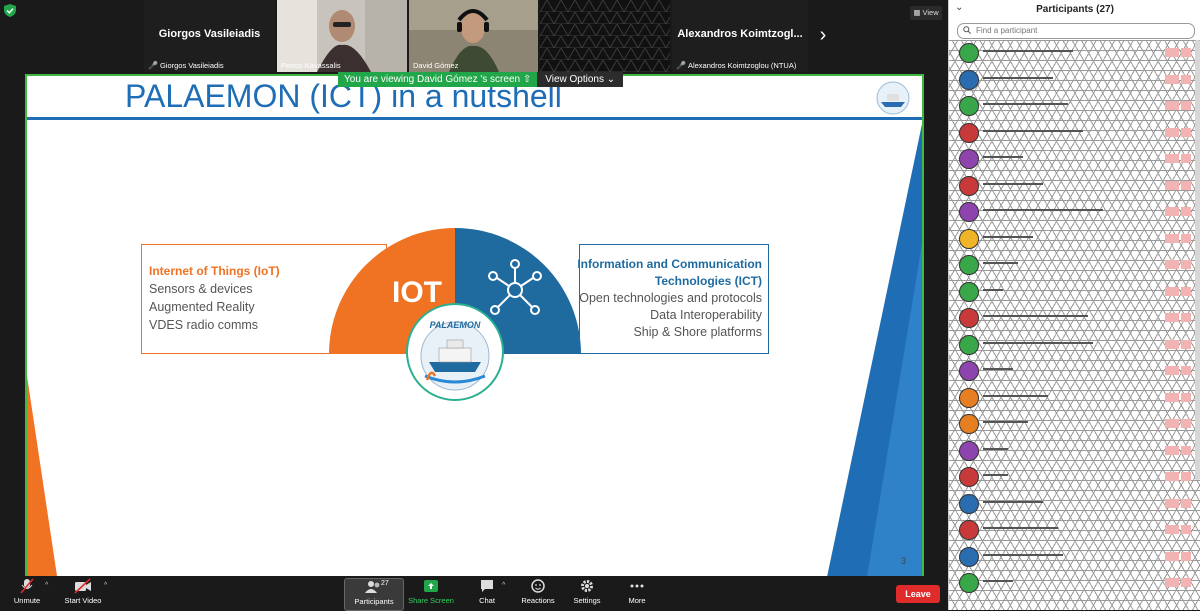 This screenshot has width=1200, height=611. What do you see at coordinates (538, 586) in the screenshot?
I see `smiley-icon` at bounding box center [538, 586].